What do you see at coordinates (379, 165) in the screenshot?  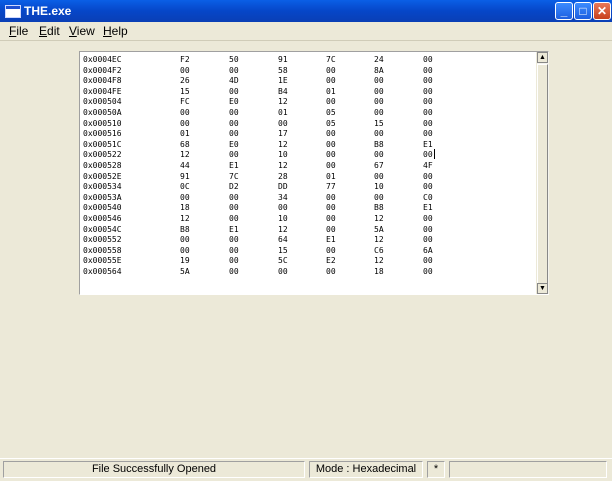 I see `hex-byte: 67` at bounding box center [379, 165].